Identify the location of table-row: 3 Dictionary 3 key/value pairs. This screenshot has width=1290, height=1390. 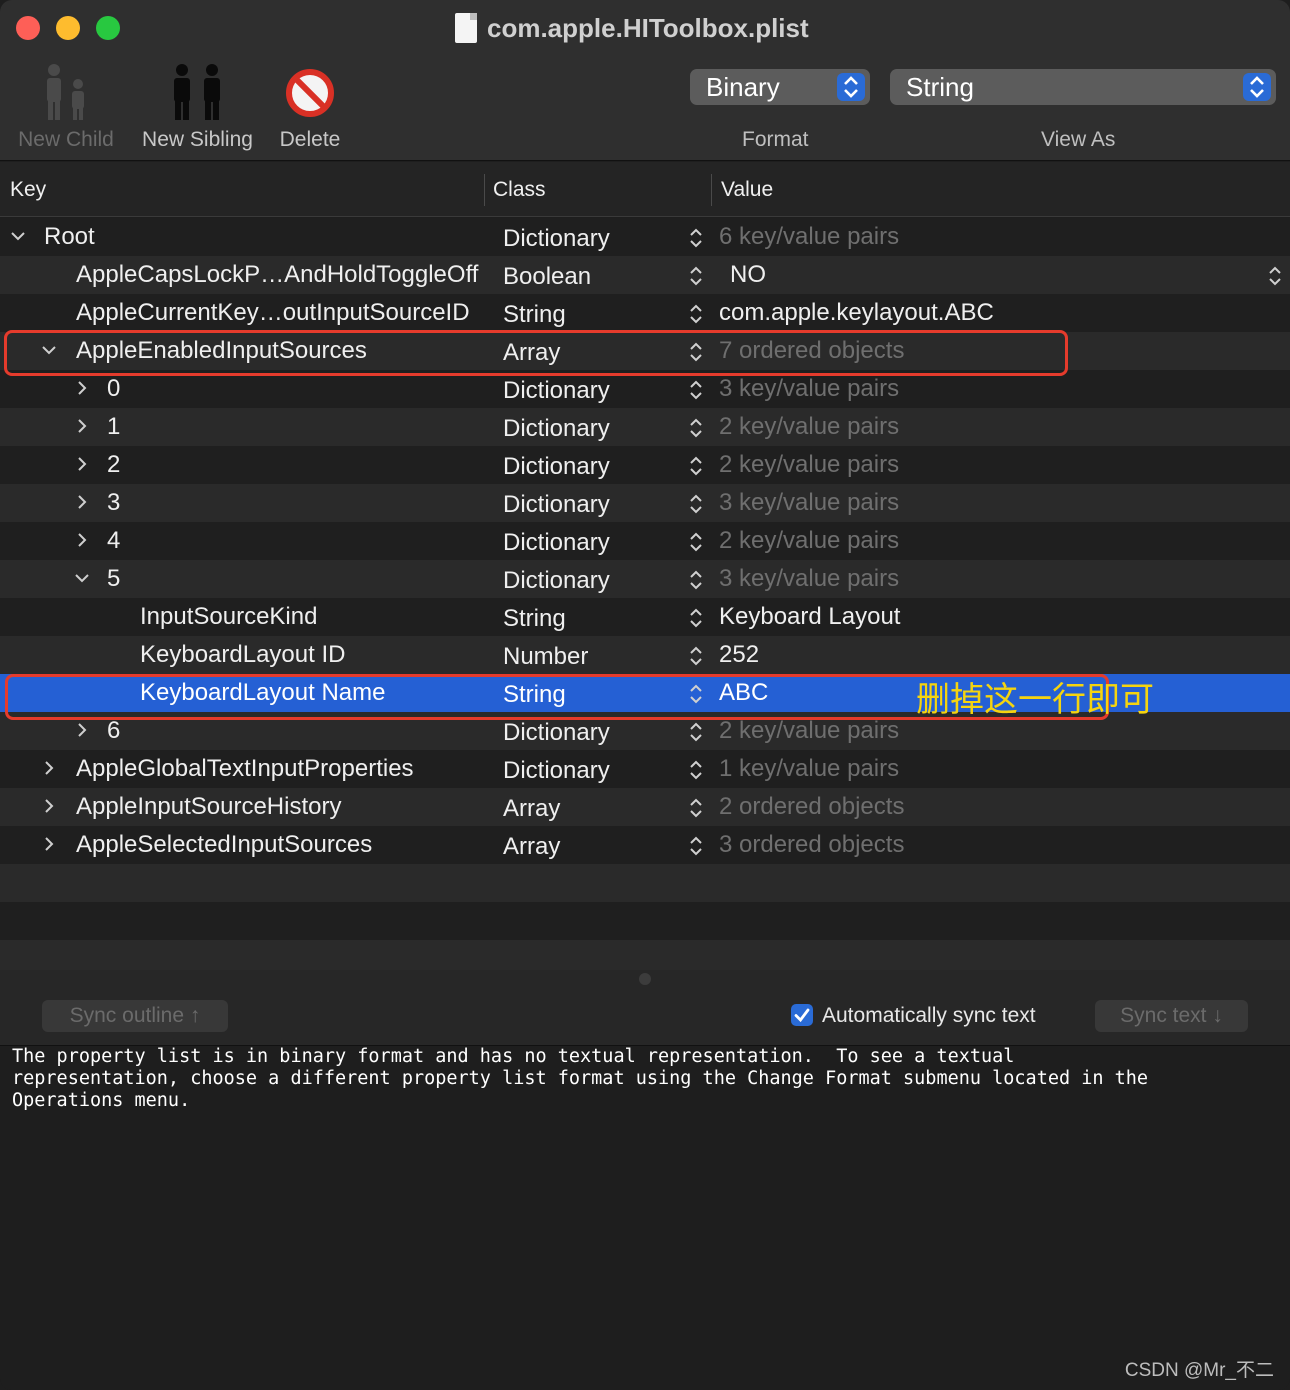
(645, 503).